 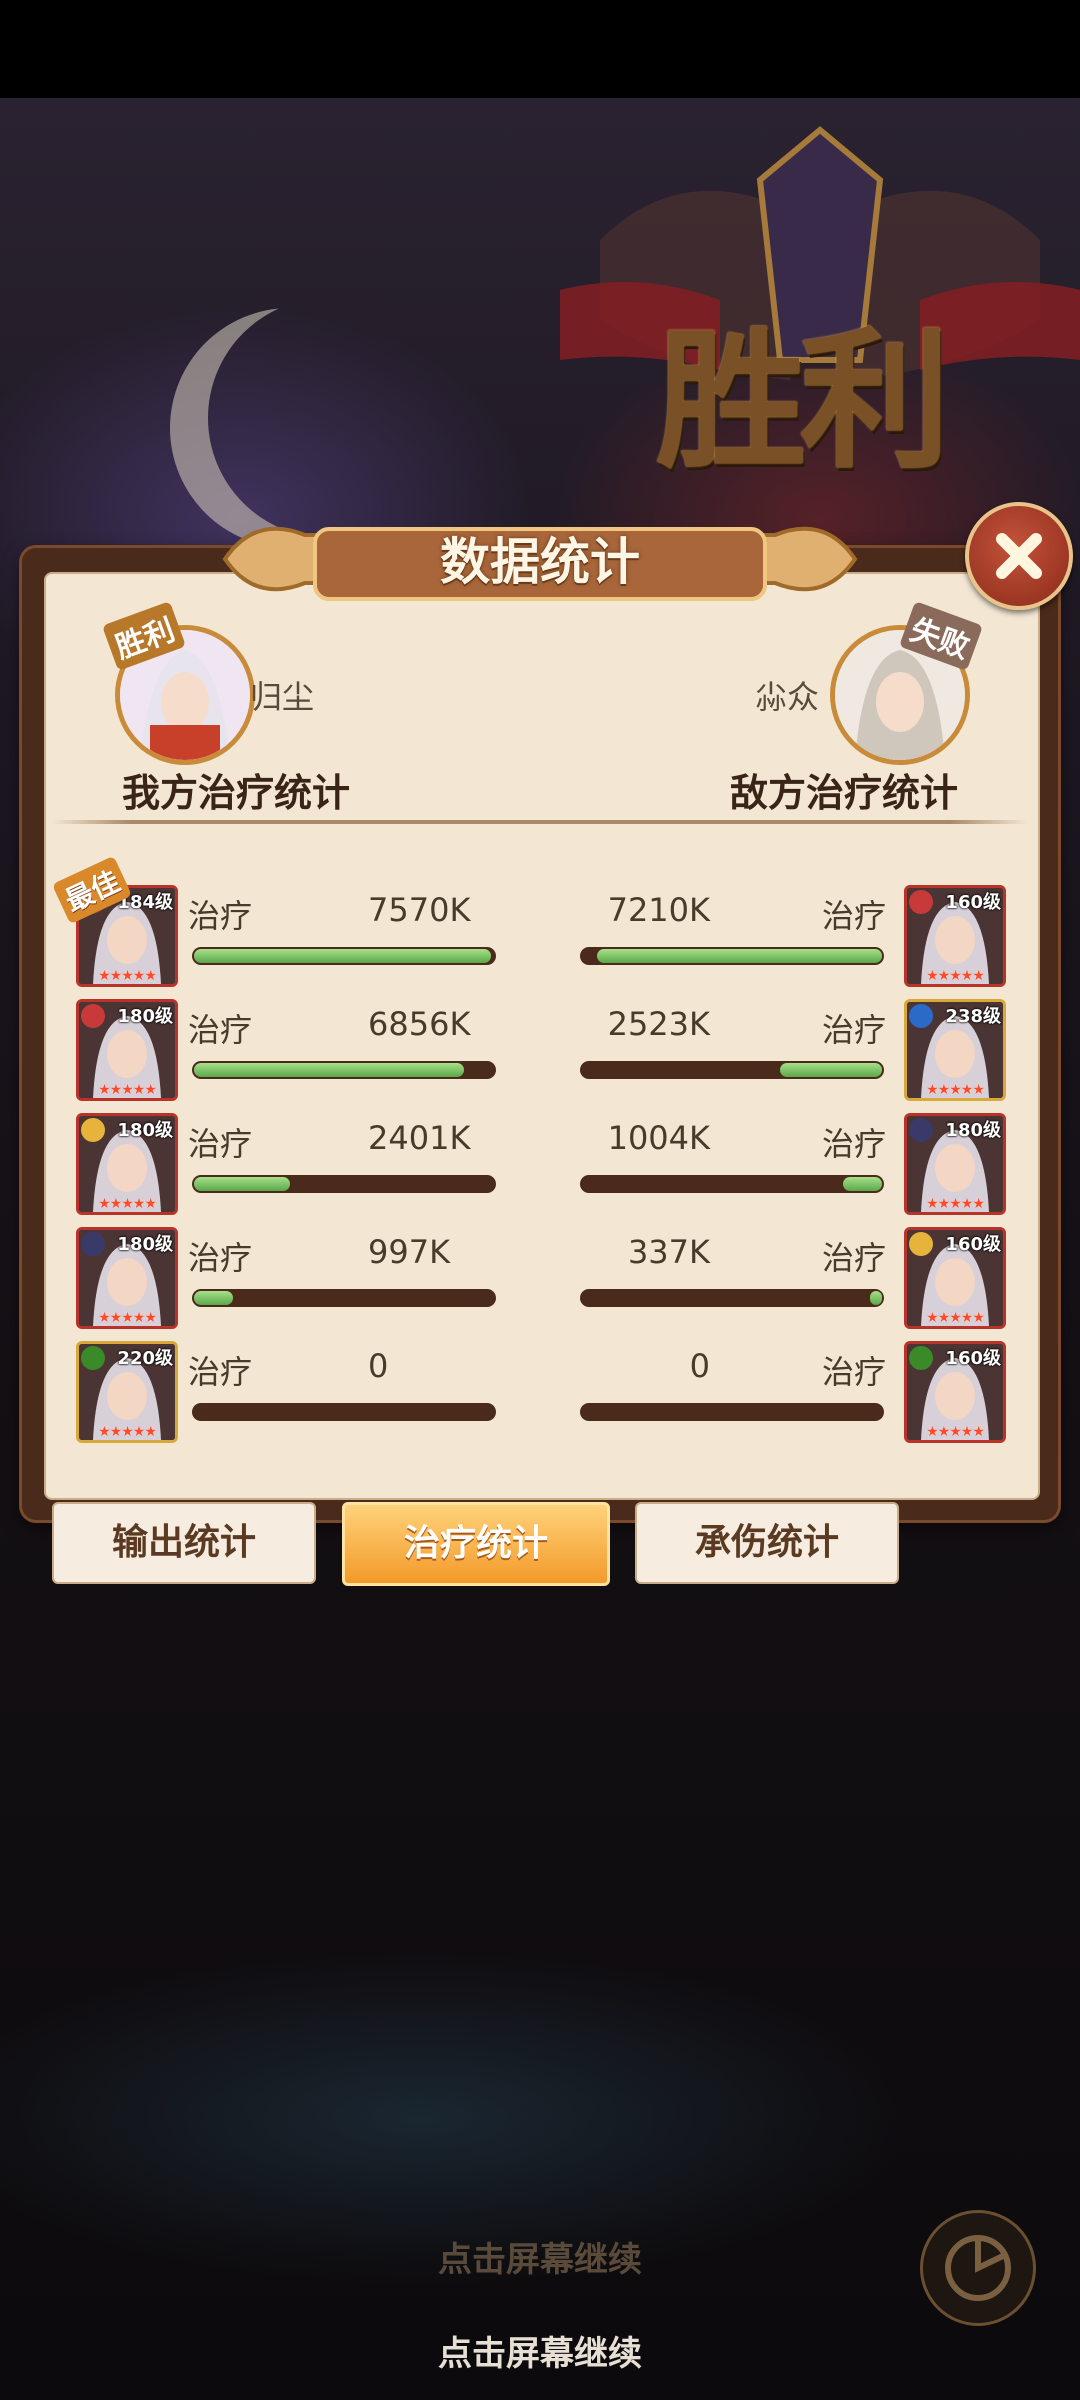 I want to click on enemy-player-name: 尛众, so click(x=787, y=697).